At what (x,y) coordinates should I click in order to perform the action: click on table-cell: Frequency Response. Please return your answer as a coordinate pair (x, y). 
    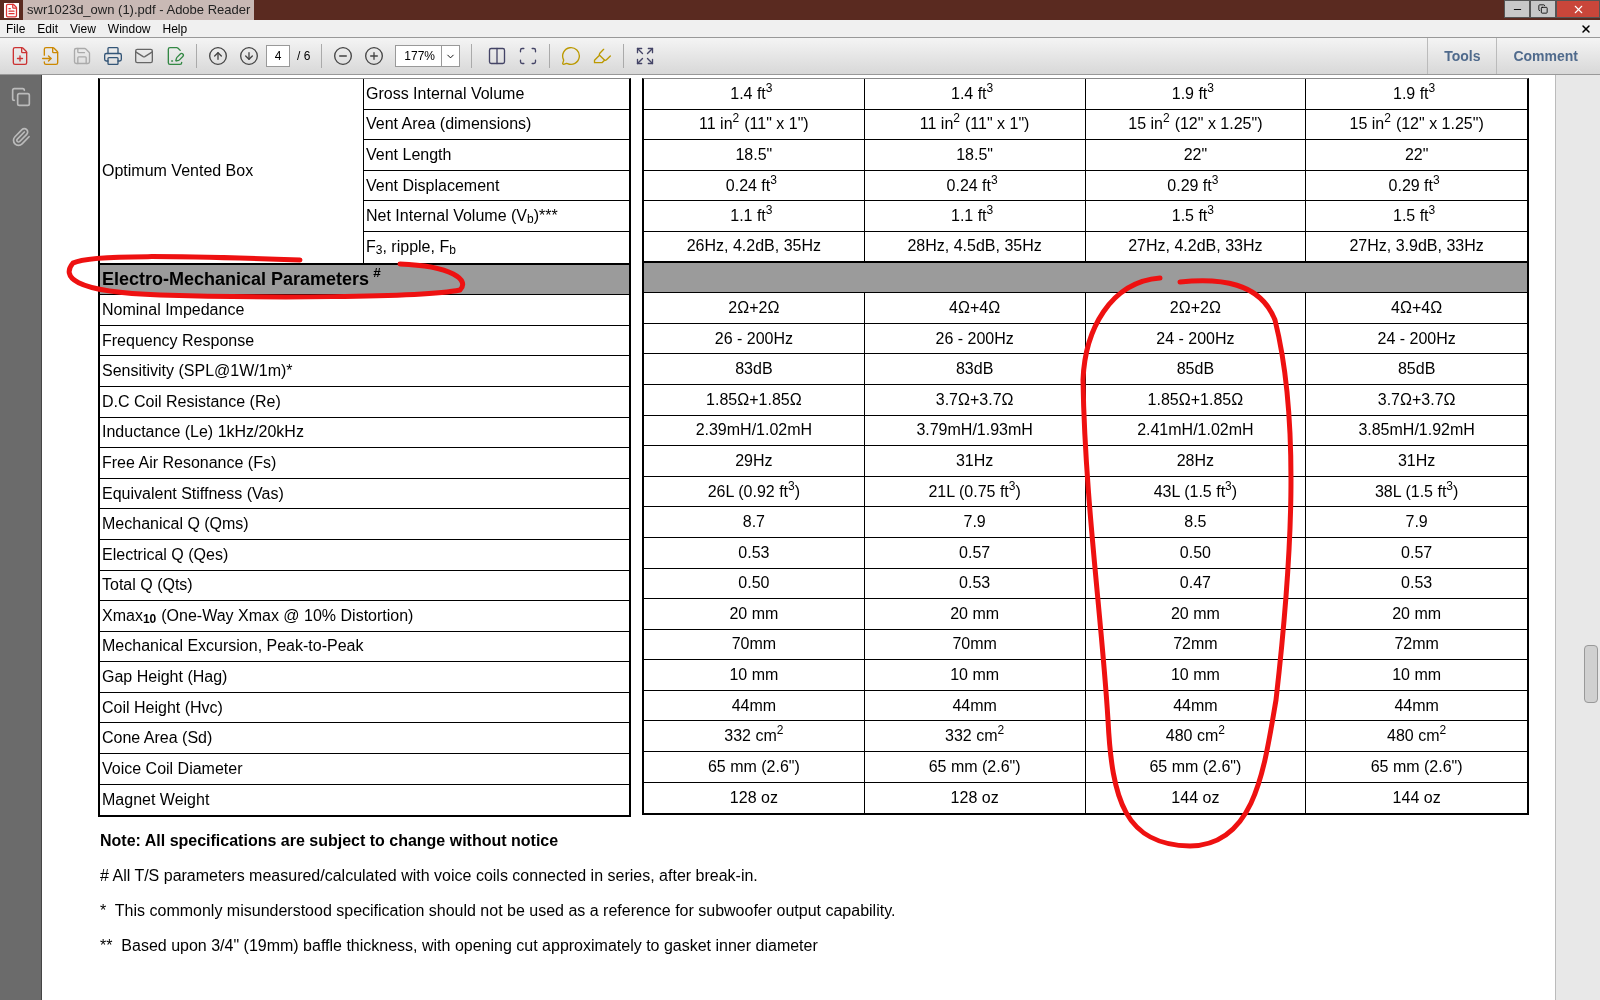
    Looking at the image, I should click on (364, 341).